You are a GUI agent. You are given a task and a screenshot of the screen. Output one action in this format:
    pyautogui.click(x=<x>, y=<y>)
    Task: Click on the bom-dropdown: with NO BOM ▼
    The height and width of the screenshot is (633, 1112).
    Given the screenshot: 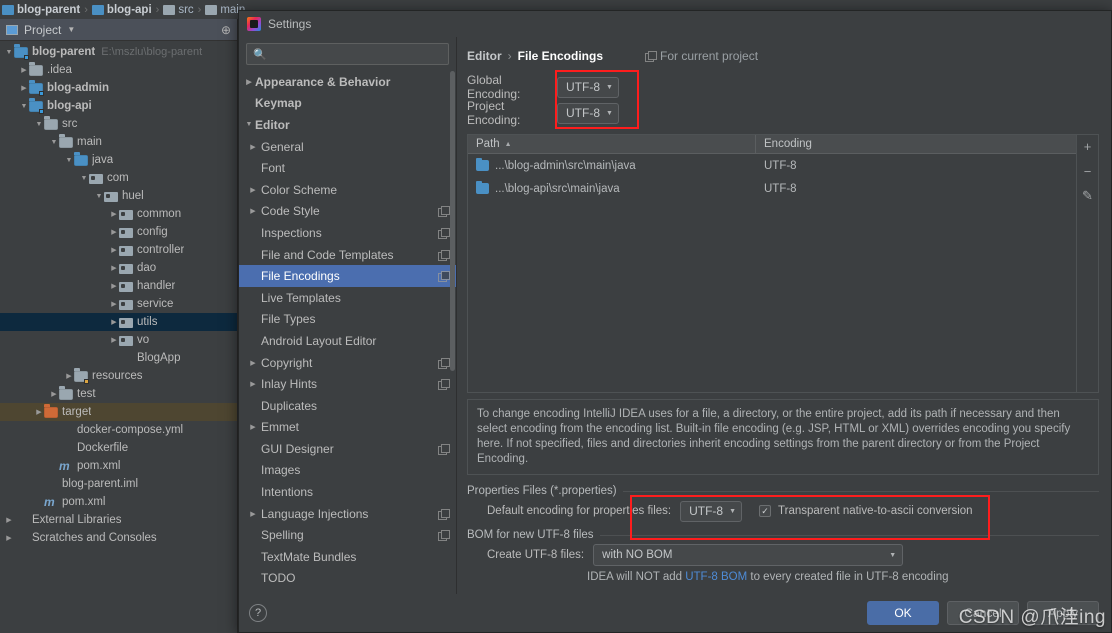 What is the action you would take?
    pyautogui.click(x=748, y=555)
    